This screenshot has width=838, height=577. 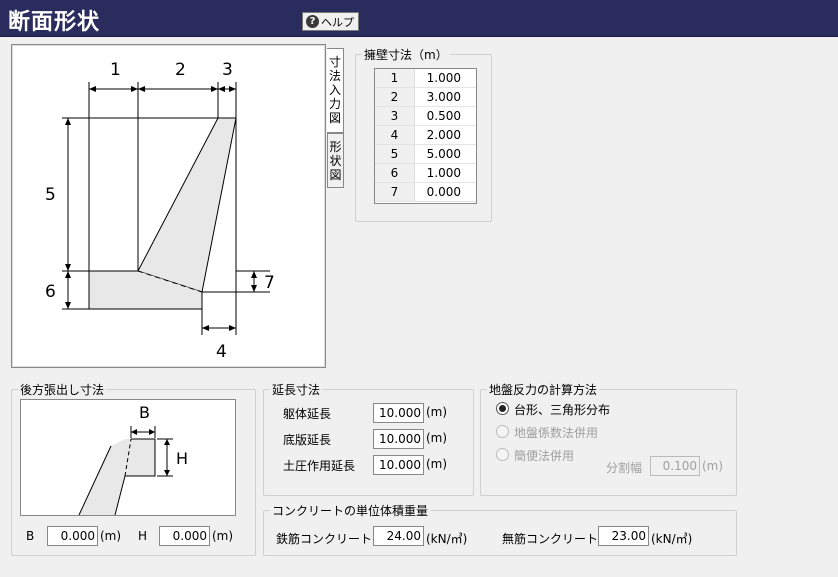 I want to click on rear-b-unit: (m), so click(x=111, y=536).